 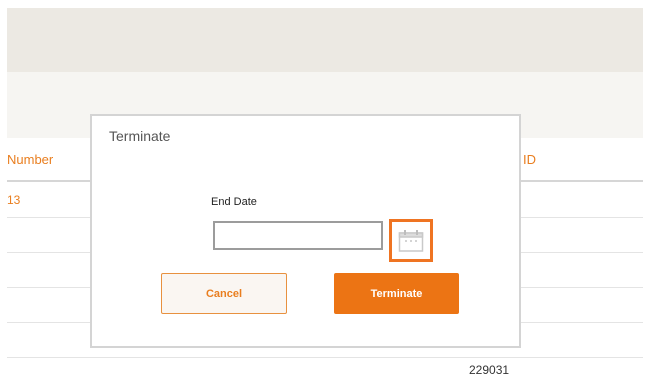 I want to click on cancel-button: Cancel, so click(x=224, y=293).